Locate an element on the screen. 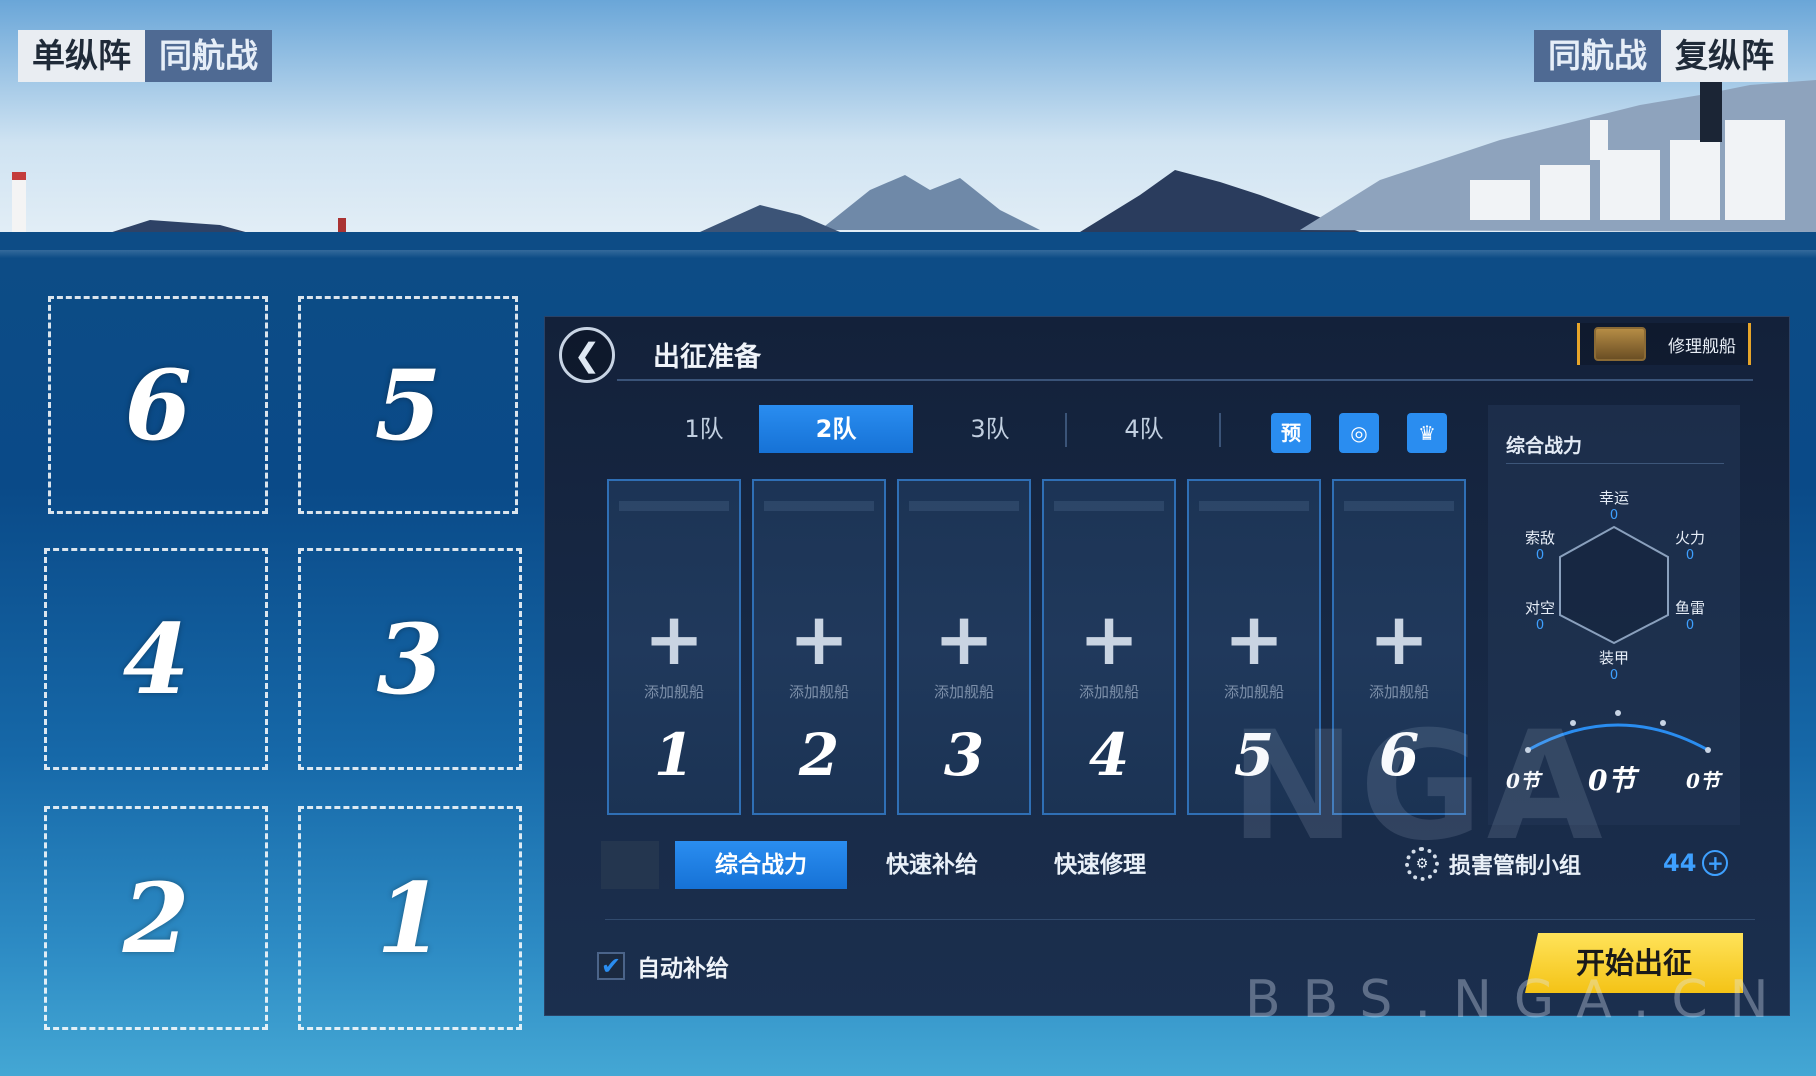 The width and height of the screenshot is (1816, 1076). repair-kit-icon is located at coordinates (1620, 344).